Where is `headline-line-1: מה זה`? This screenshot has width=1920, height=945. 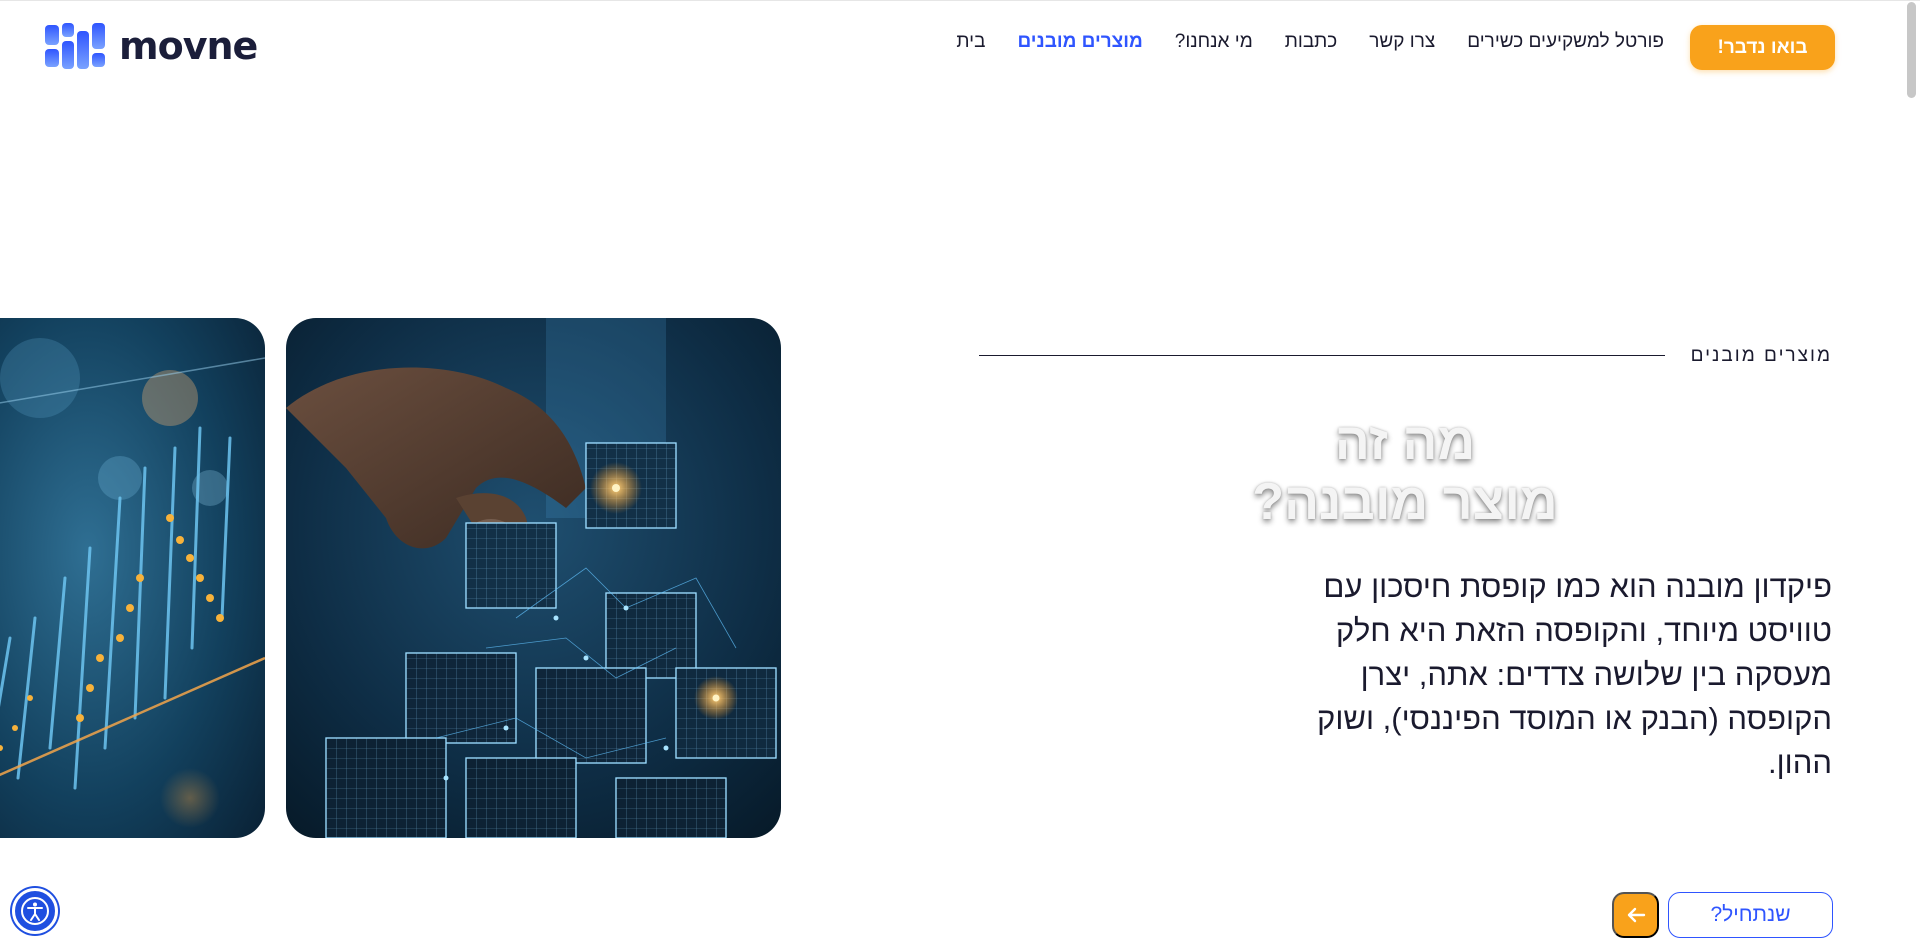
headline-line-1: מה זה is located at coordinates (1405, 442).